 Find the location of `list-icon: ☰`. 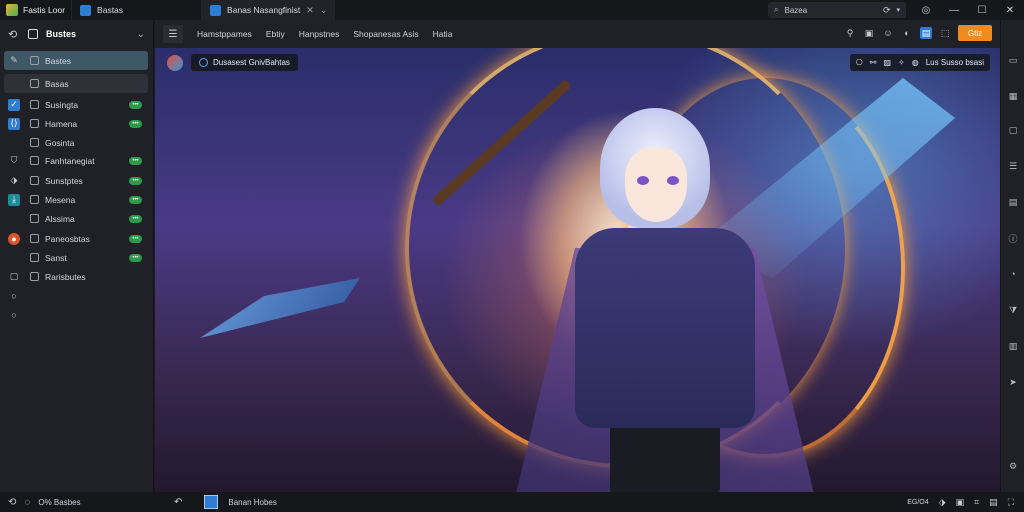

list-icon: ☰ is located at coordinates (1013, 166).